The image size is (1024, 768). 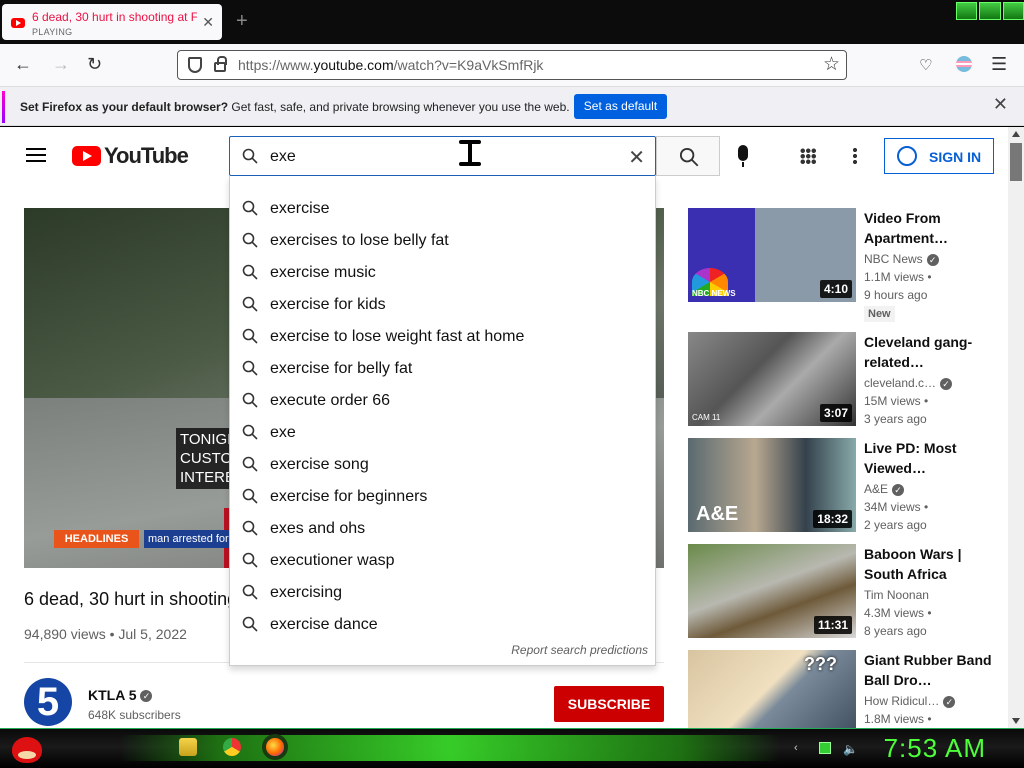 What do you see at coordinates (232, 747) in the screenshot?
I see `chrome-icon` at bounding box center [232, 747].